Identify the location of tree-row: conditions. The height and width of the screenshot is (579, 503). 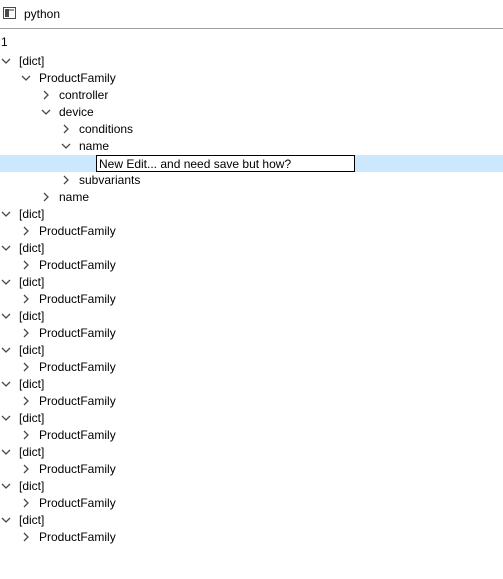
(251, 129).